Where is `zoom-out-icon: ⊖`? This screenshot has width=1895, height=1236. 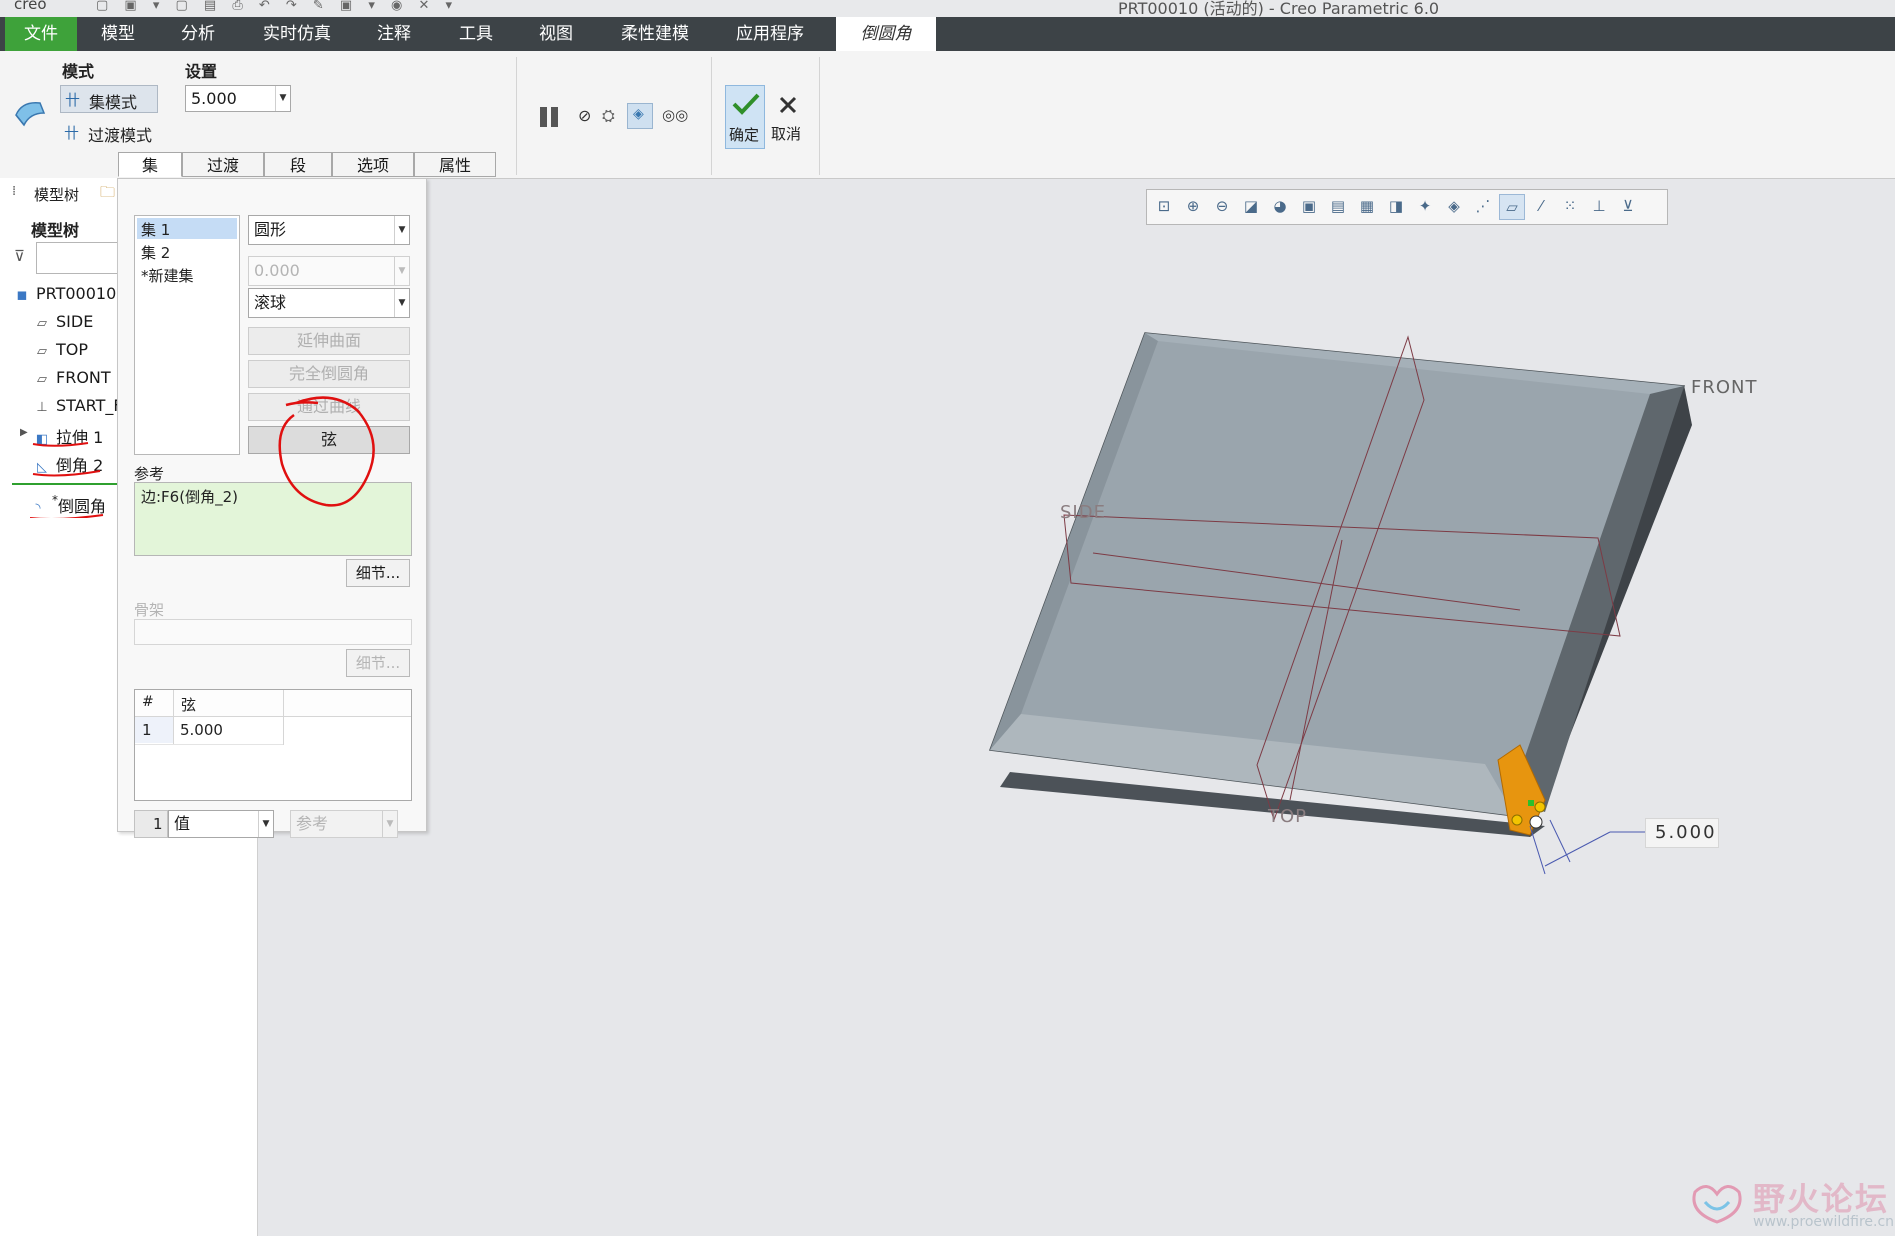
zoom-out-icon: ⊖ is located at coordinates (1222, 206).